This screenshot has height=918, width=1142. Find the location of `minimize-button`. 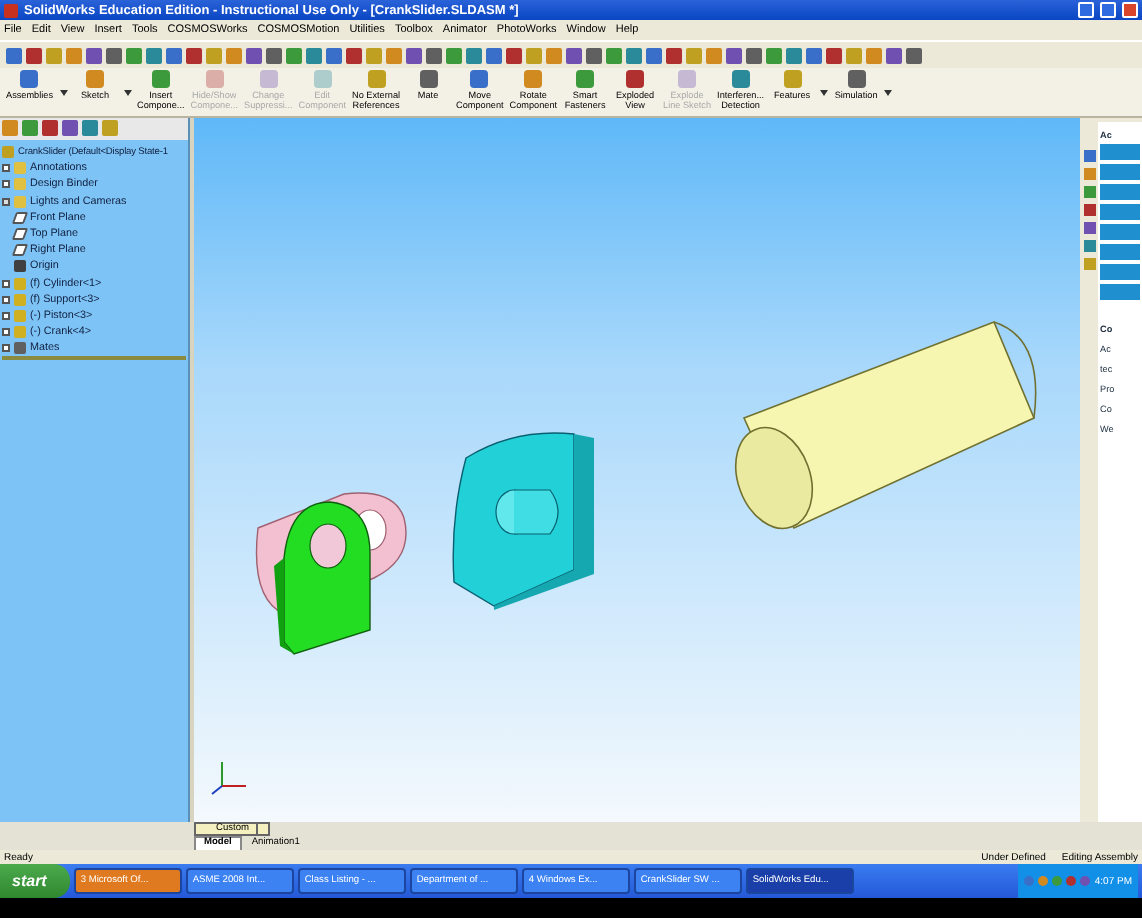

minimize-button is located at coordinates (1086, 10).